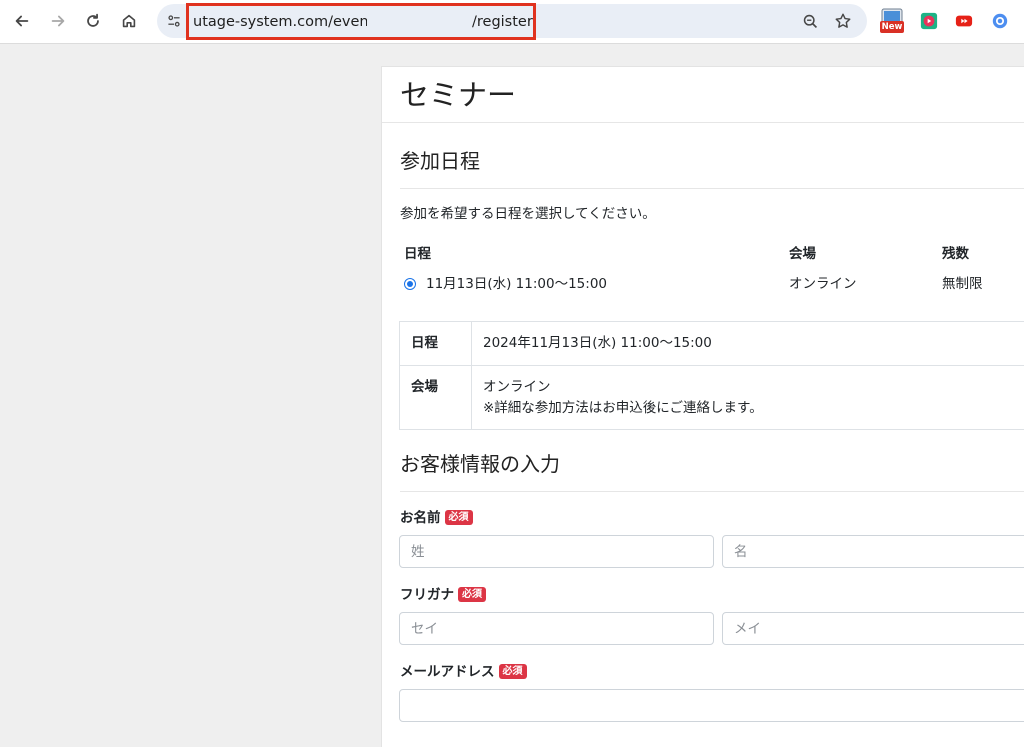  Describe the element at coordinates (712, 188) in the screenshot. I see `schedule-divider` at that location.